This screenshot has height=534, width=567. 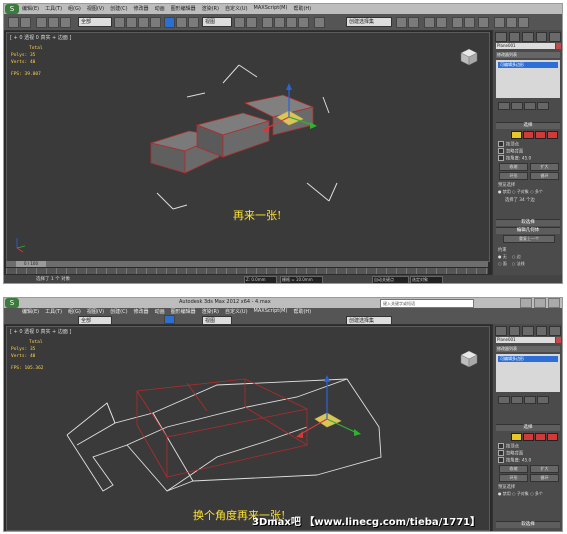 What do you see at coordinates (504, 400) in the screenshot?
I see `pin-stack-button` at bounding box center [504, 400].